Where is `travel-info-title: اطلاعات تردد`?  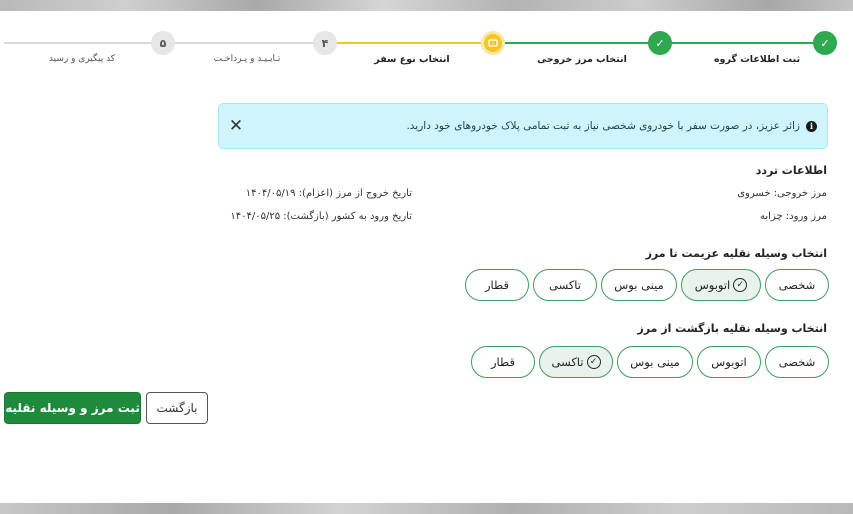
travel-info-title: اطلاعات تردد is located at coordinates (791, 170).